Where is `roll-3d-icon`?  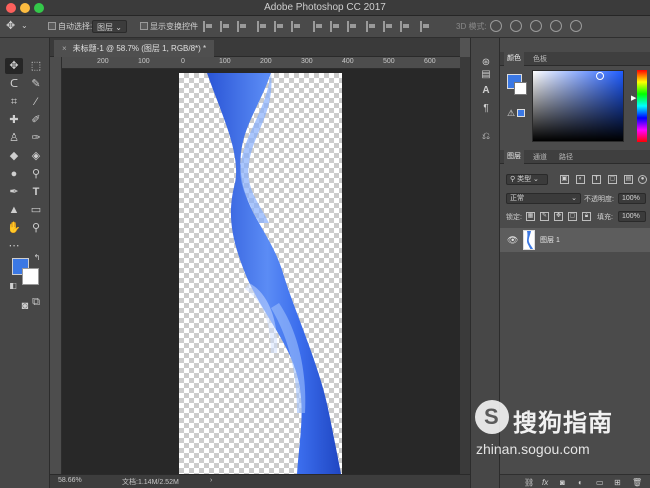
roll-3d-icon is located at coordinates (516, 26).